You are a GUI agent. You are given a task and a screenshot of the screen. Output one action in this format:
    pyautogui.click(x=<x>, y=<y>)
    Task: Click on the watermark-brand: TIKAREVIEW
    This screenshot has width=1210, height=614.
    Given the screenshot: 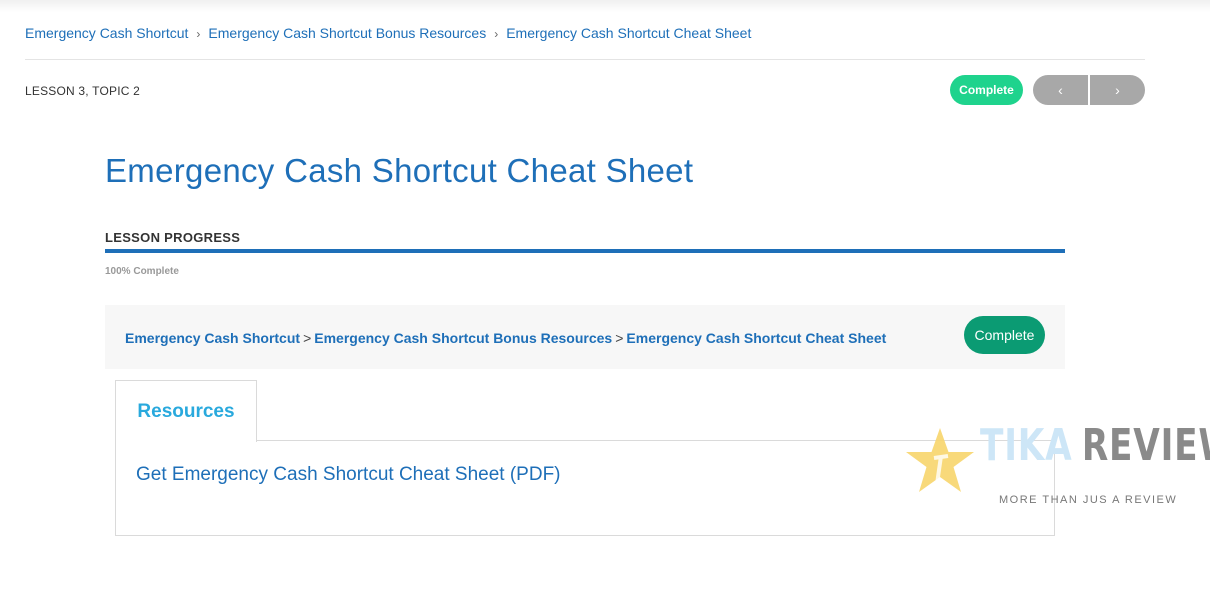 What is the action you would take?
    pyautogui.click(x=1095, y=446)
    